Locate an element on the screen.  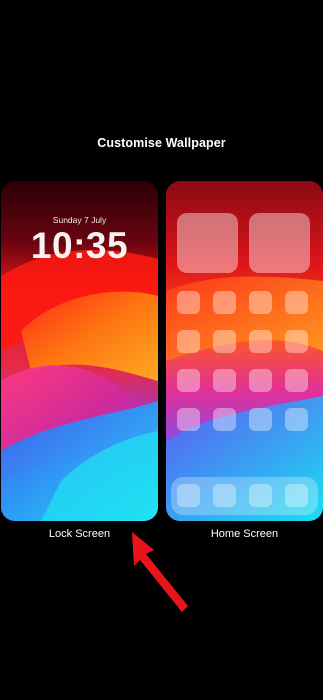
lock-time: 10:35 is located at coordinates (79, 245).